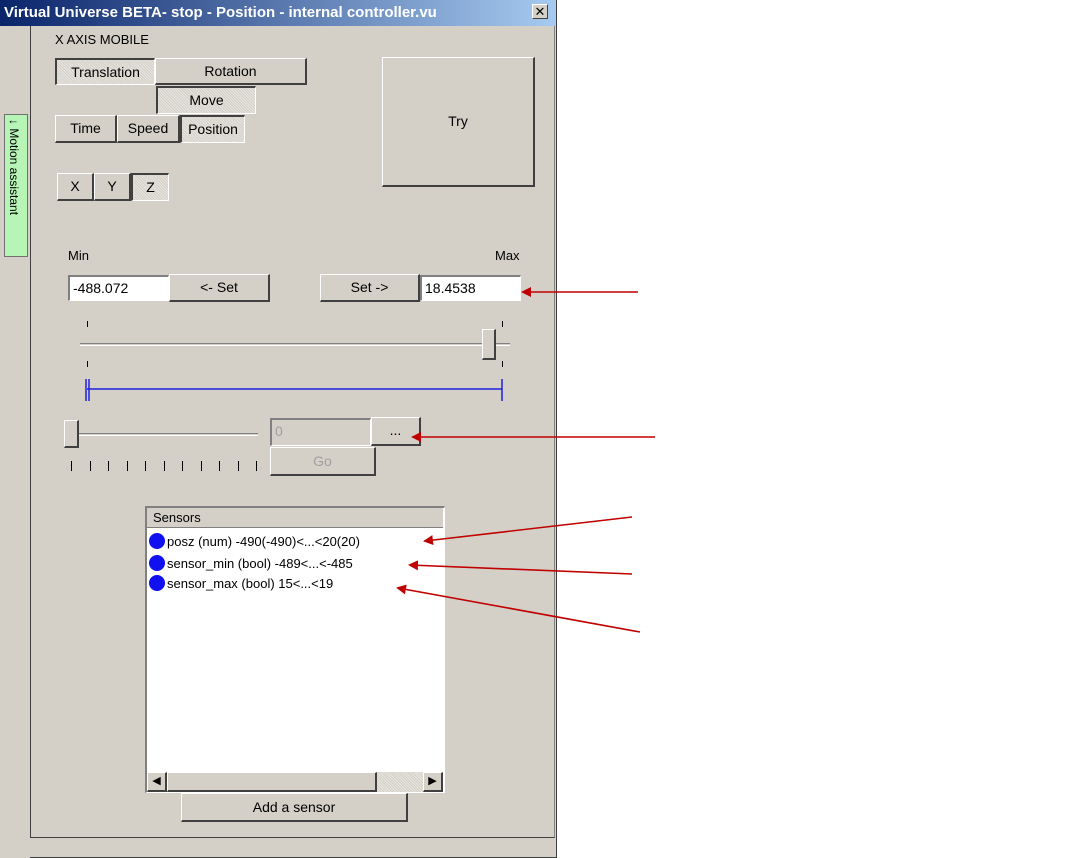  What do you see at coordinates (525, 460) in the screenshot?
I see `annotation-arrows` at bounding box center [525, 460].